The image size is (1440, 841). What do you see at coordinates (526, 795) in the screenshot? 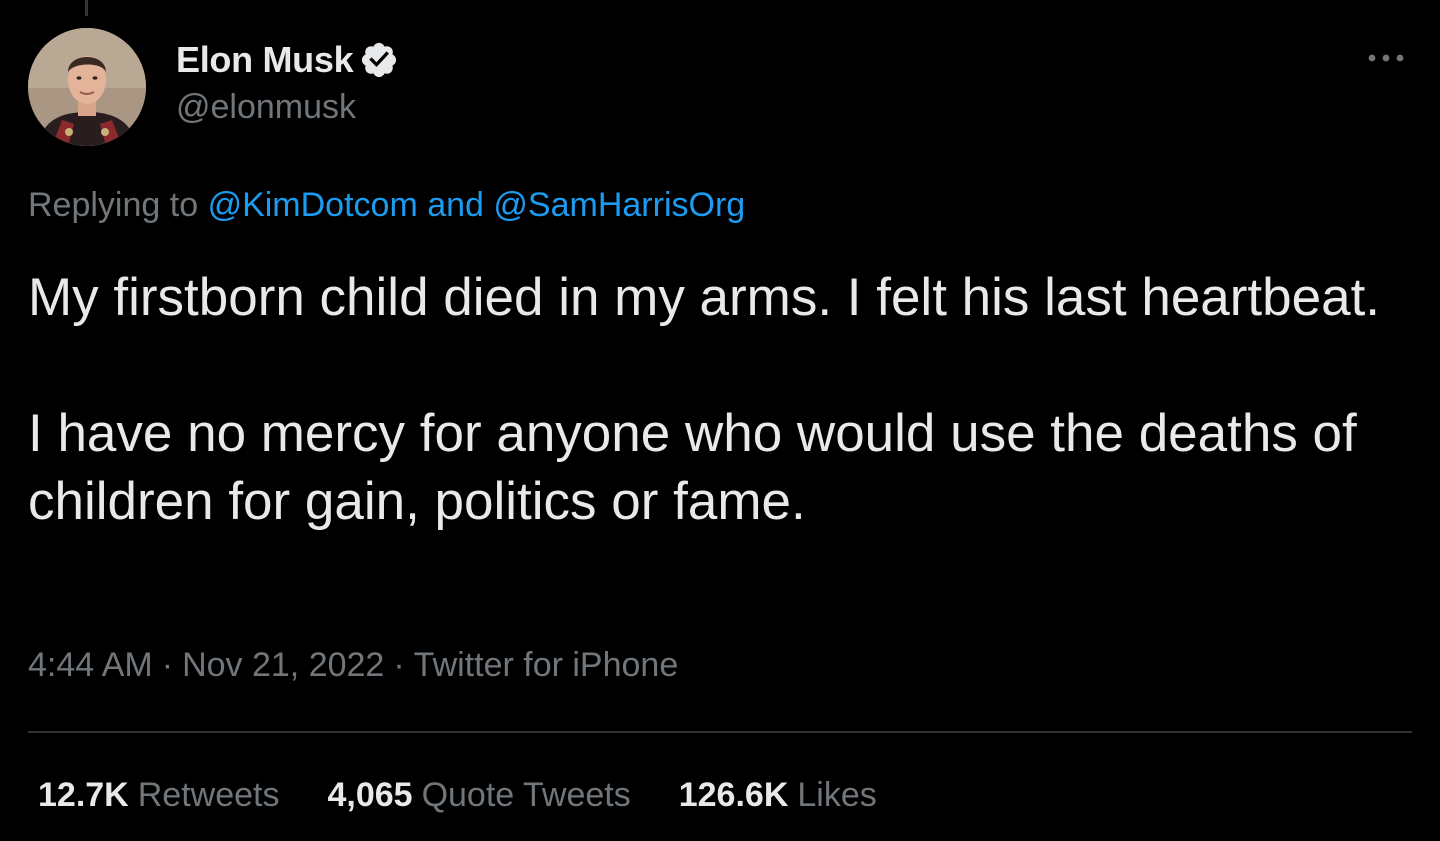
I see `quote-tweets-label: Quote Tweets` at bounding box center [526, 795].